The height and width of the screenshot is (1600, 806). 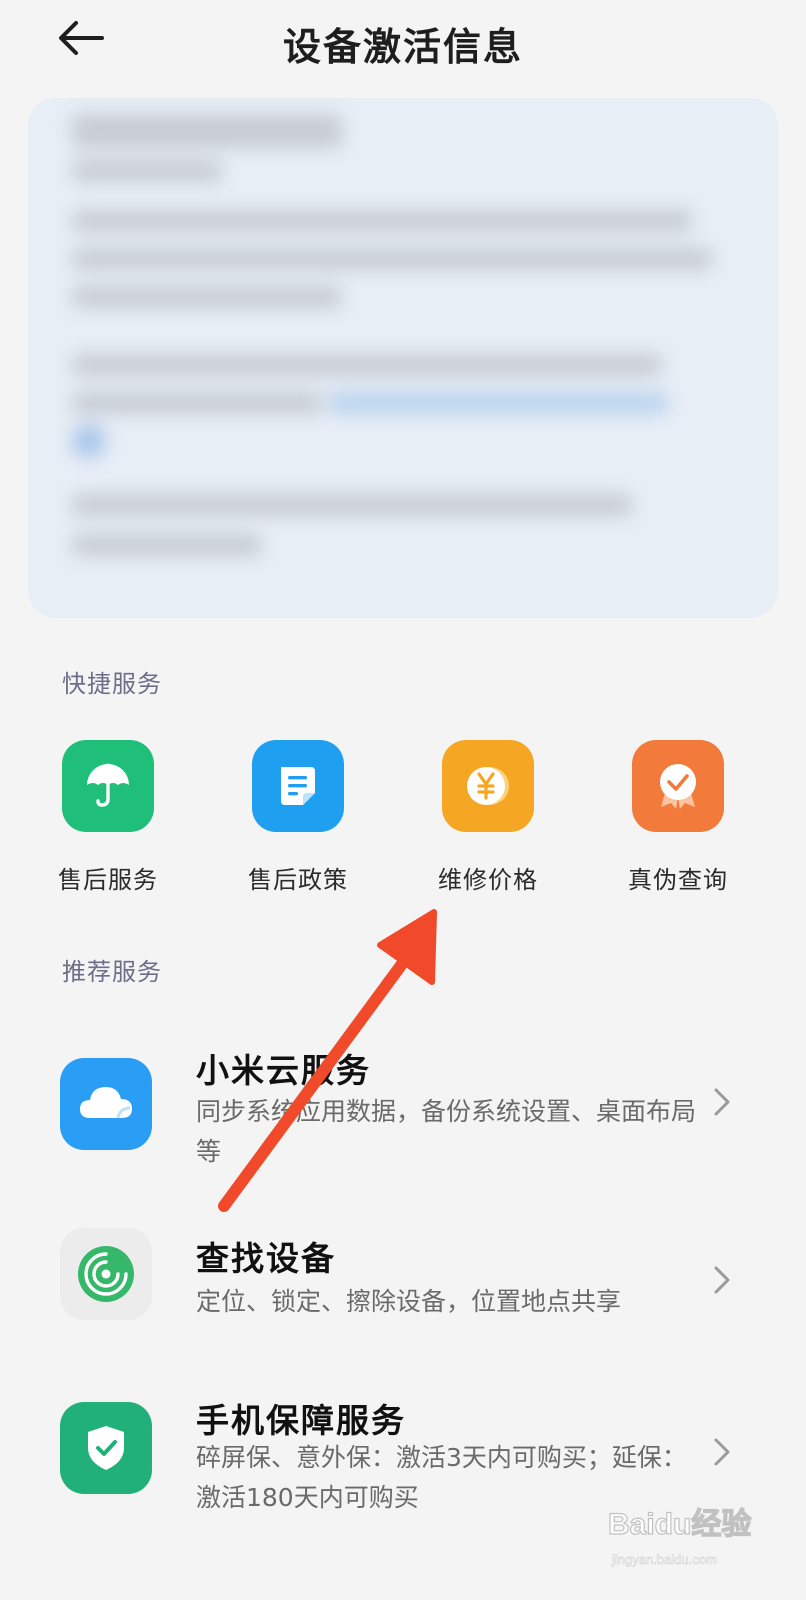 I want to click on verified-badge-icon, so click(x=678, y=786).